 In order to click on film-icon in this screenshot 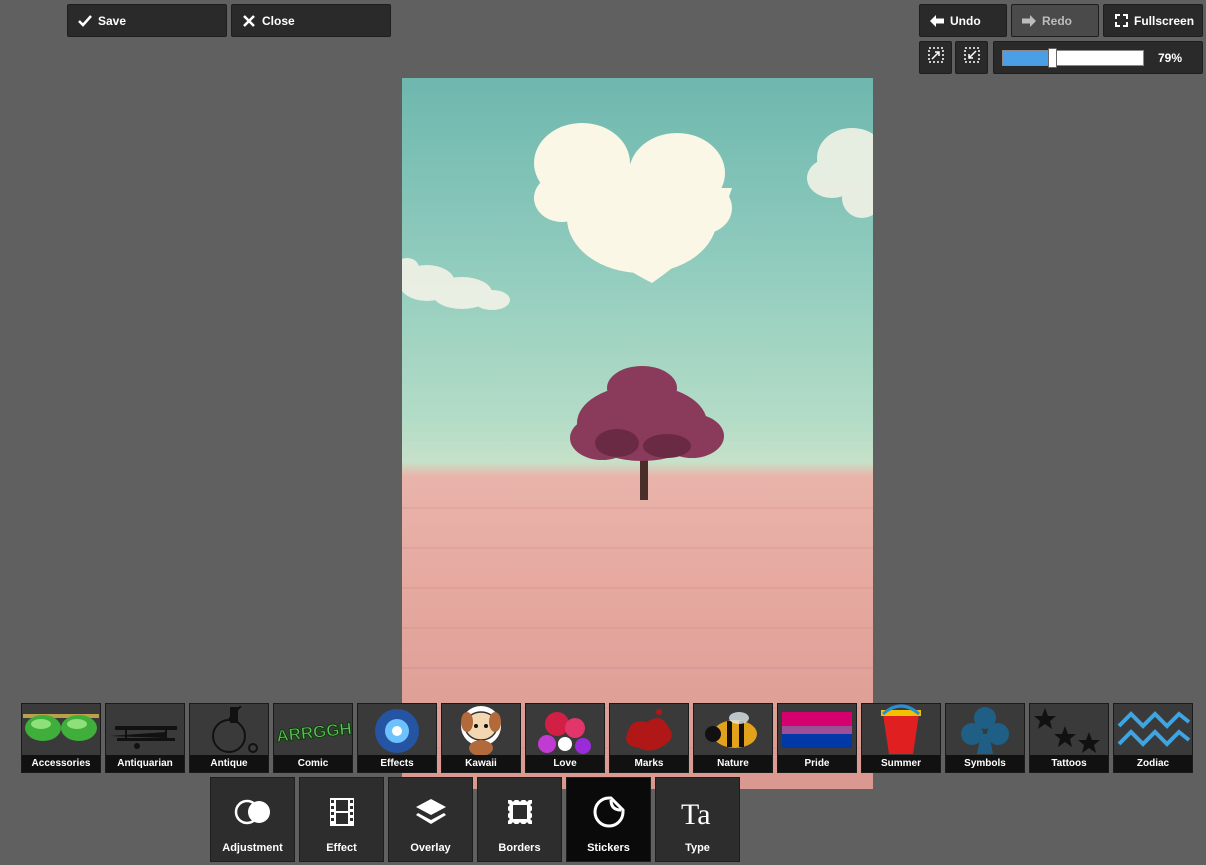, I will do `click(341, 812)`.